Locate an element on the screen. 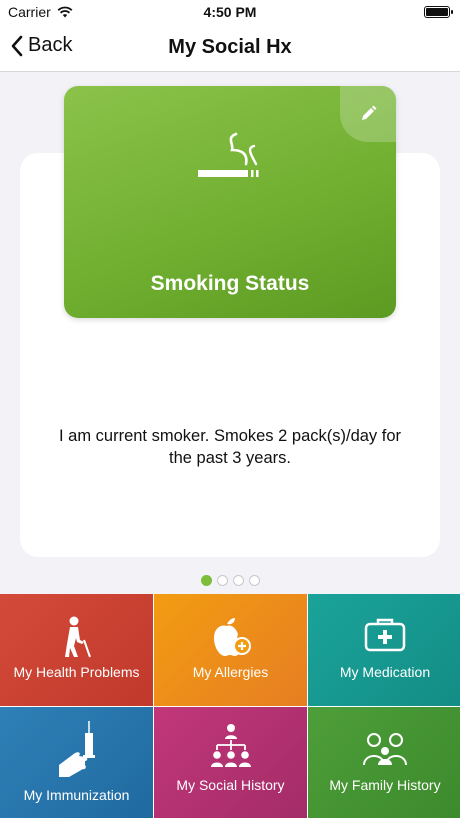 Image resolution: width=460 pixels, height=818 pixels. menu-label-family-history: My Family History is located at coordinates (385, 785).